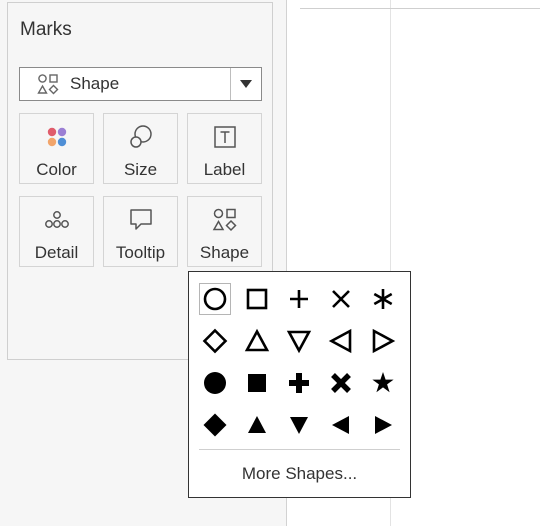 The image size is (540, 526). I want to click on square-outline-icon, so click(257, 299).